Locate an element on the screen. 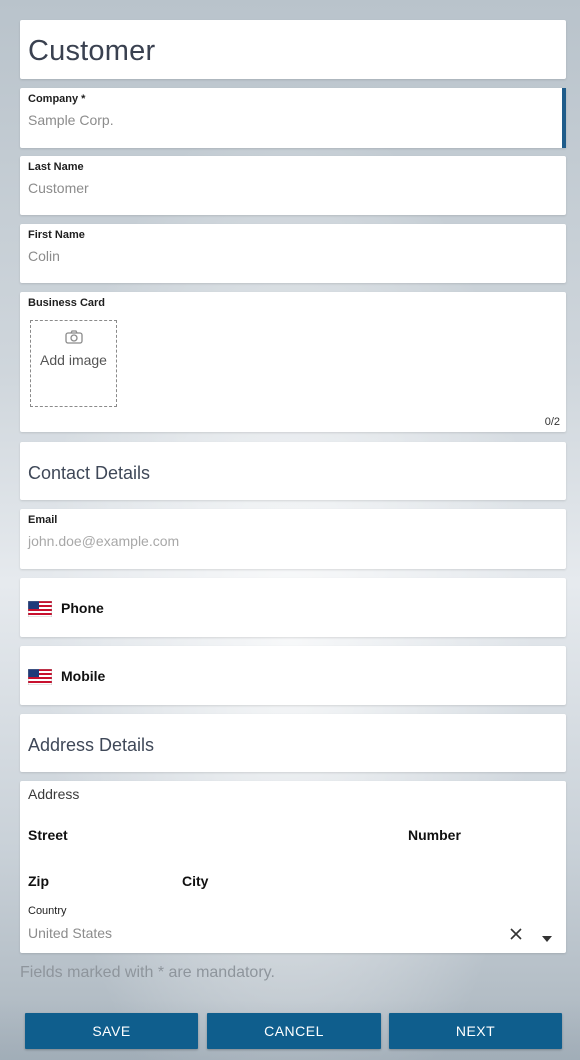 This screenshot has width=580, height=1060. title-card: Customer is located at coordinates (293, 49).